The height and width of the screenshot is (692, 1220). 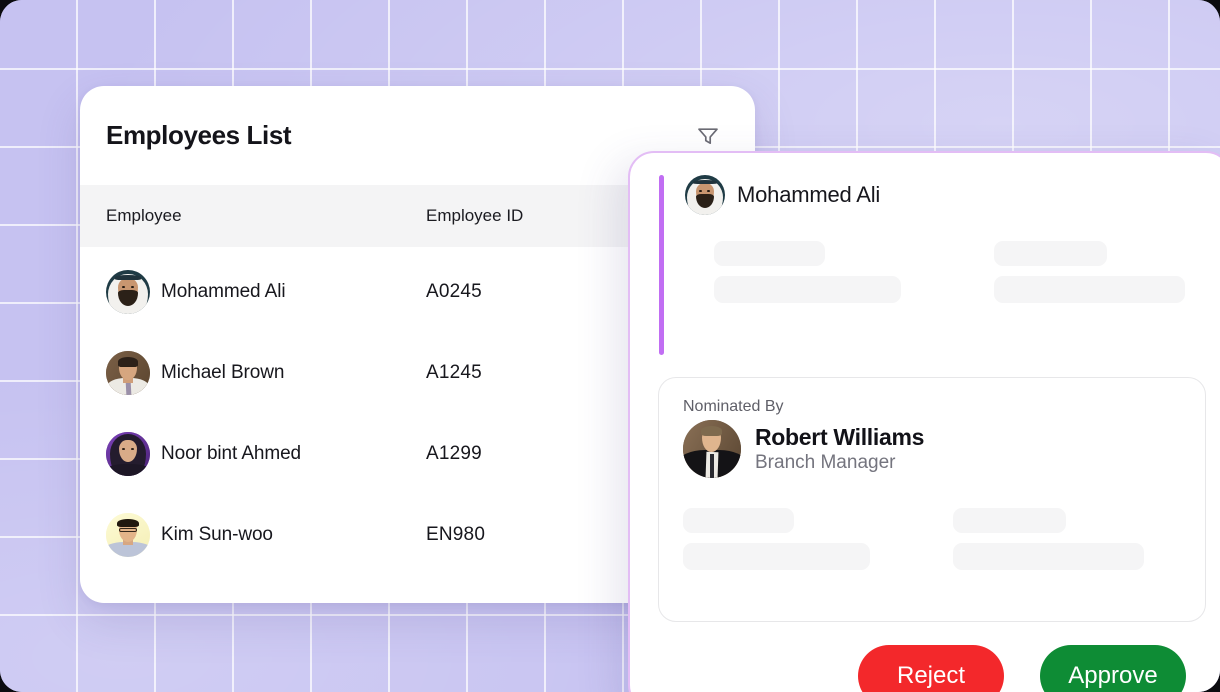 I want to click on filter-funnel-icon, so click(x=708, y=136).